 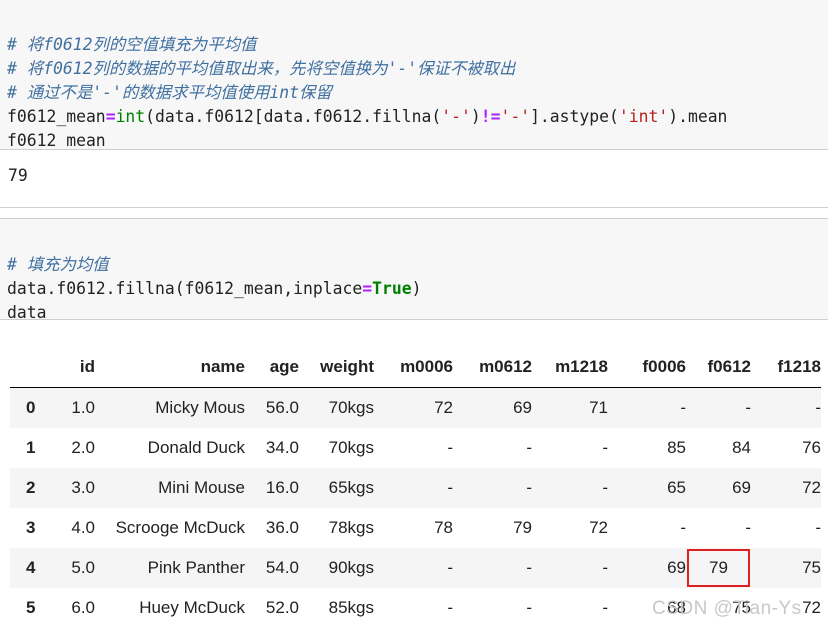 What do you see at coordinates (83, 567) in the screenshot?
I see `table-cell: 5.0` at bounding box center [83, 567].